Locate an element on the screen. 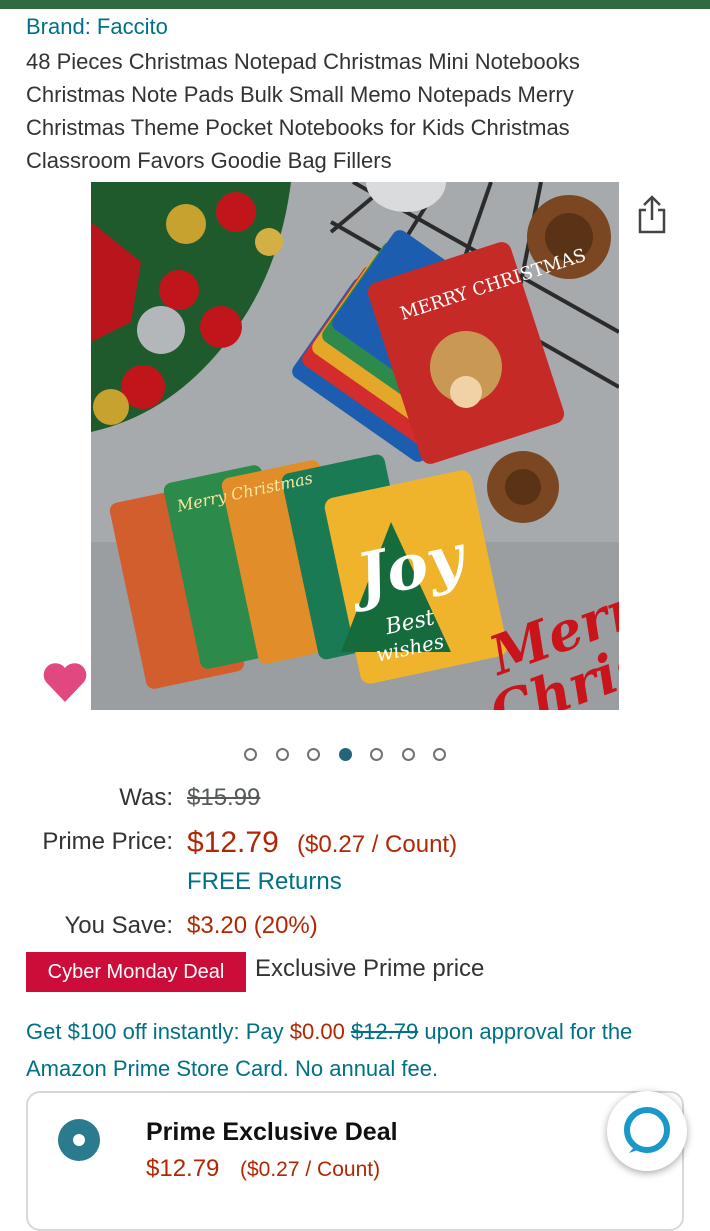  deal-badge: Cyber Monday Deal is located at coordinates (136, 972).